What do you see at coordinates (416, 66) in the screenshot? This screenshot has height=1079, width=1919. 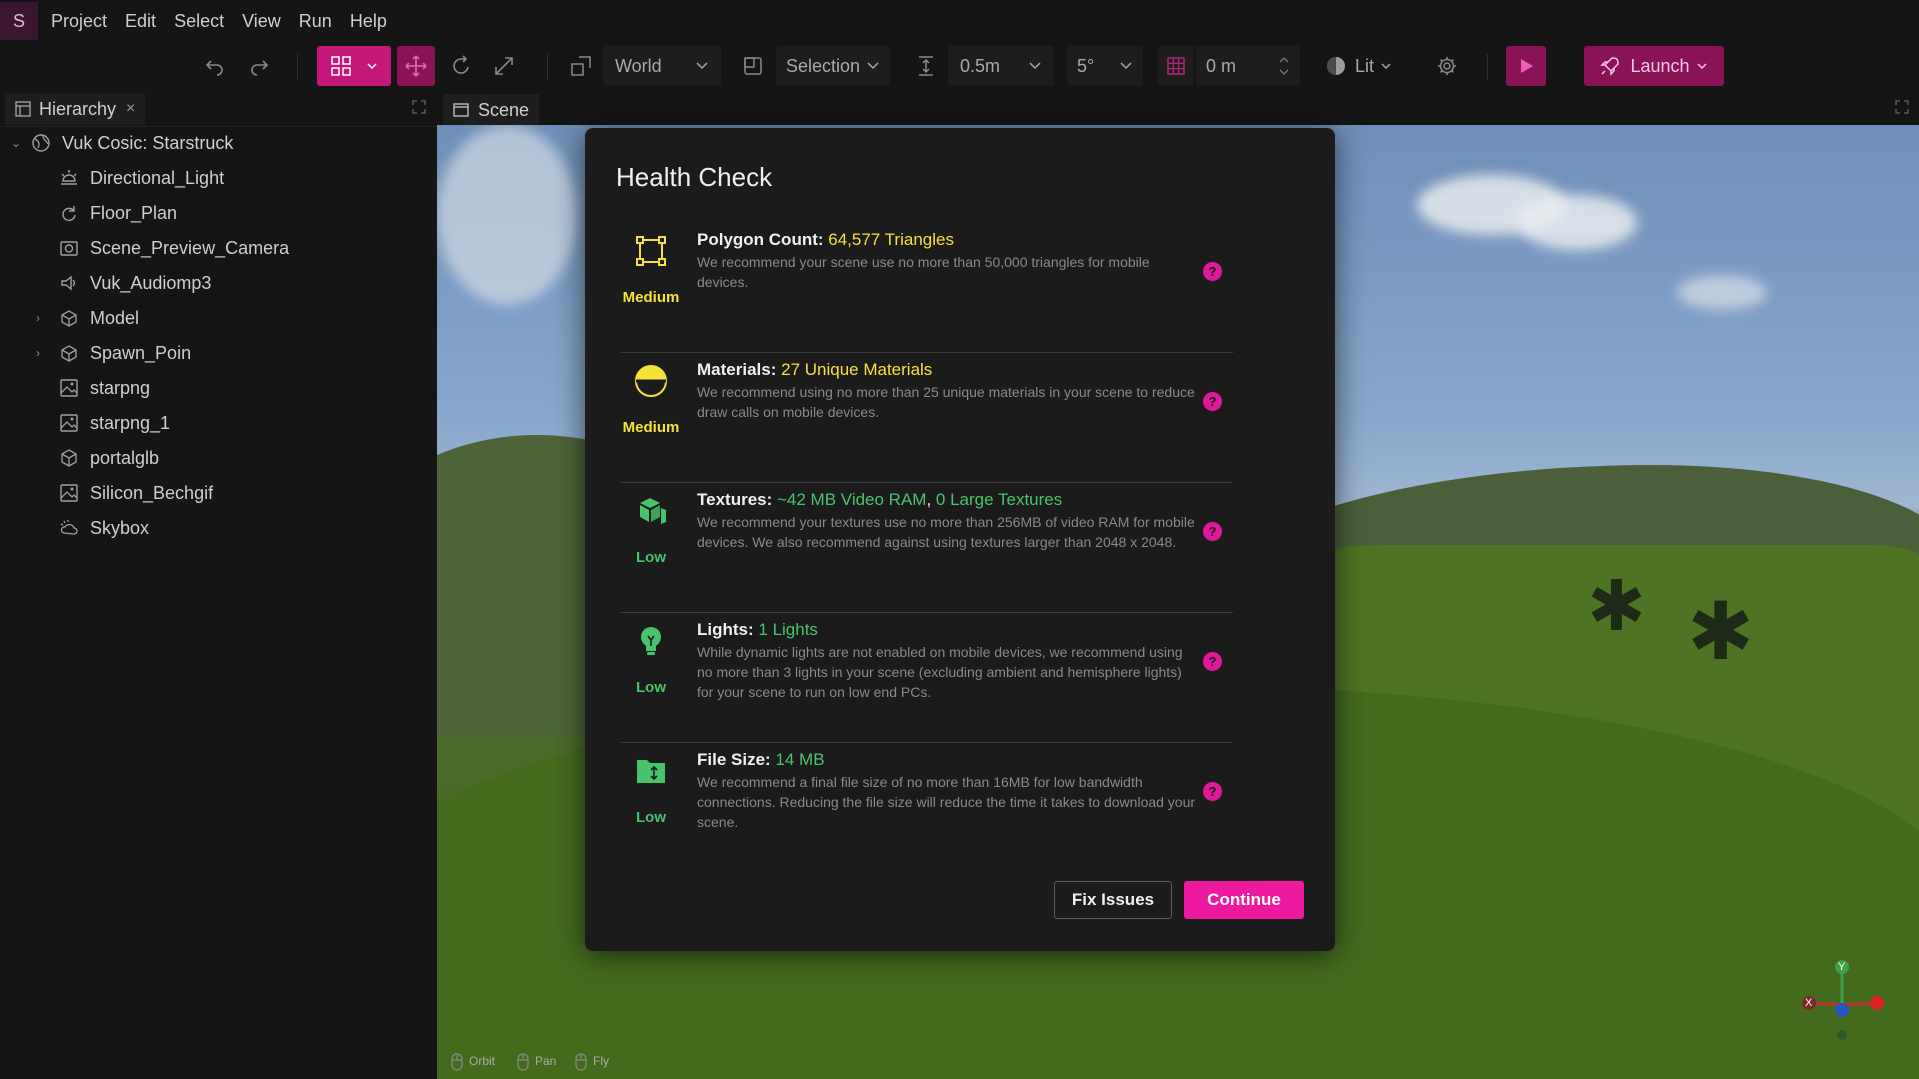 I see `move-tool-button` at bounding box center [416, 66].